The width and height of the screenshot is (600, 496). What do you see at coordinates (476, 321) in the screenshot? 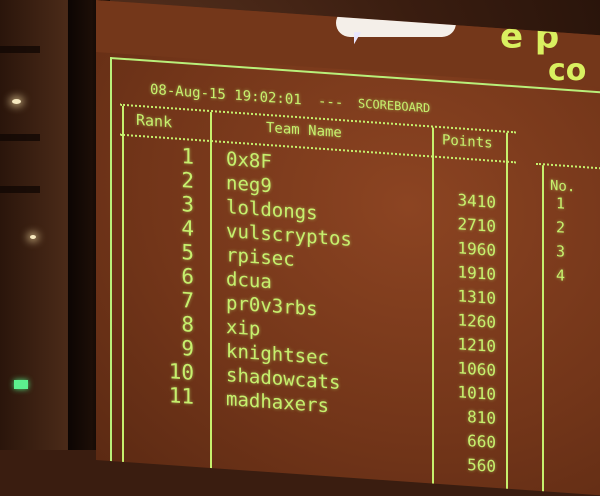
I see `row-points: 1260` at bounding box center [476, 321].